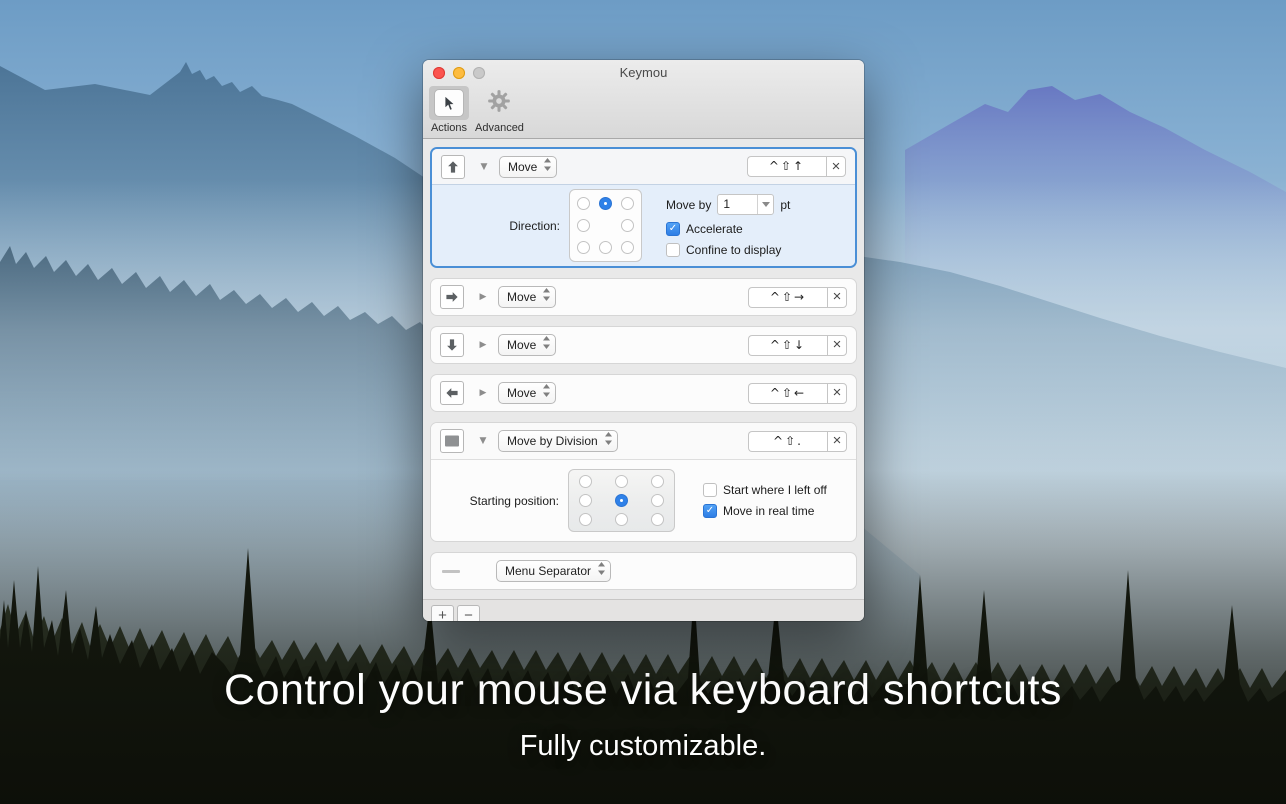 This screenshot has width=1286, height=804. Describe the element at coordinates (452, 345) in the screenshot. I see `arrow-down-icon` at that location.